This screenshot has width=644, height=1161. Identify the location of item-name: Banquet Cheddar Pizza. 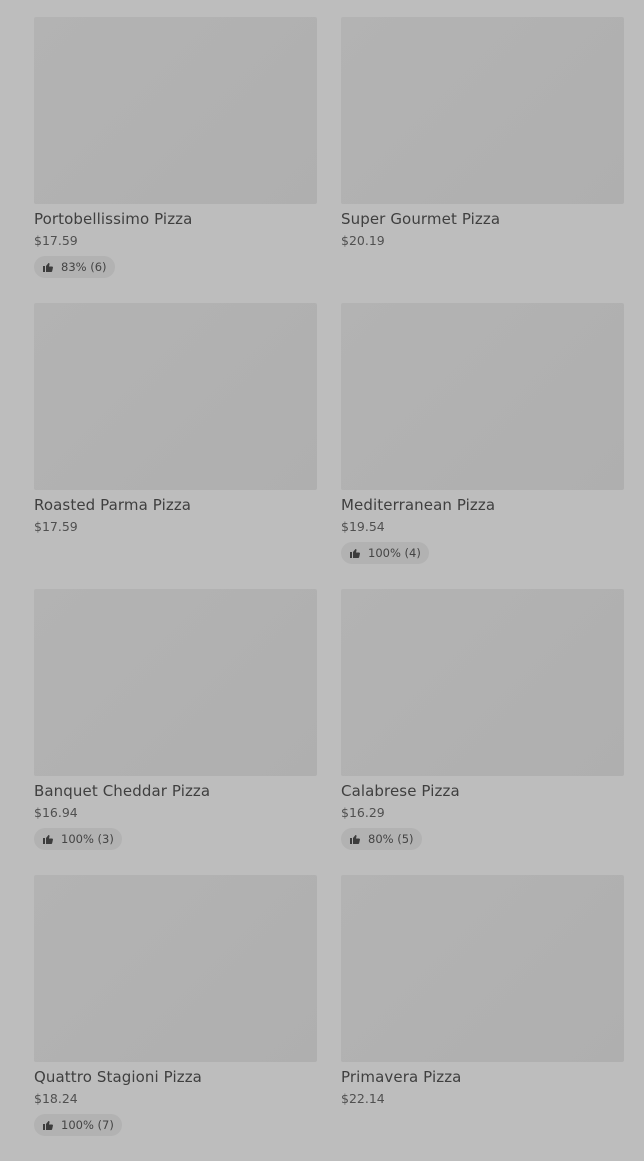
(122, 791).